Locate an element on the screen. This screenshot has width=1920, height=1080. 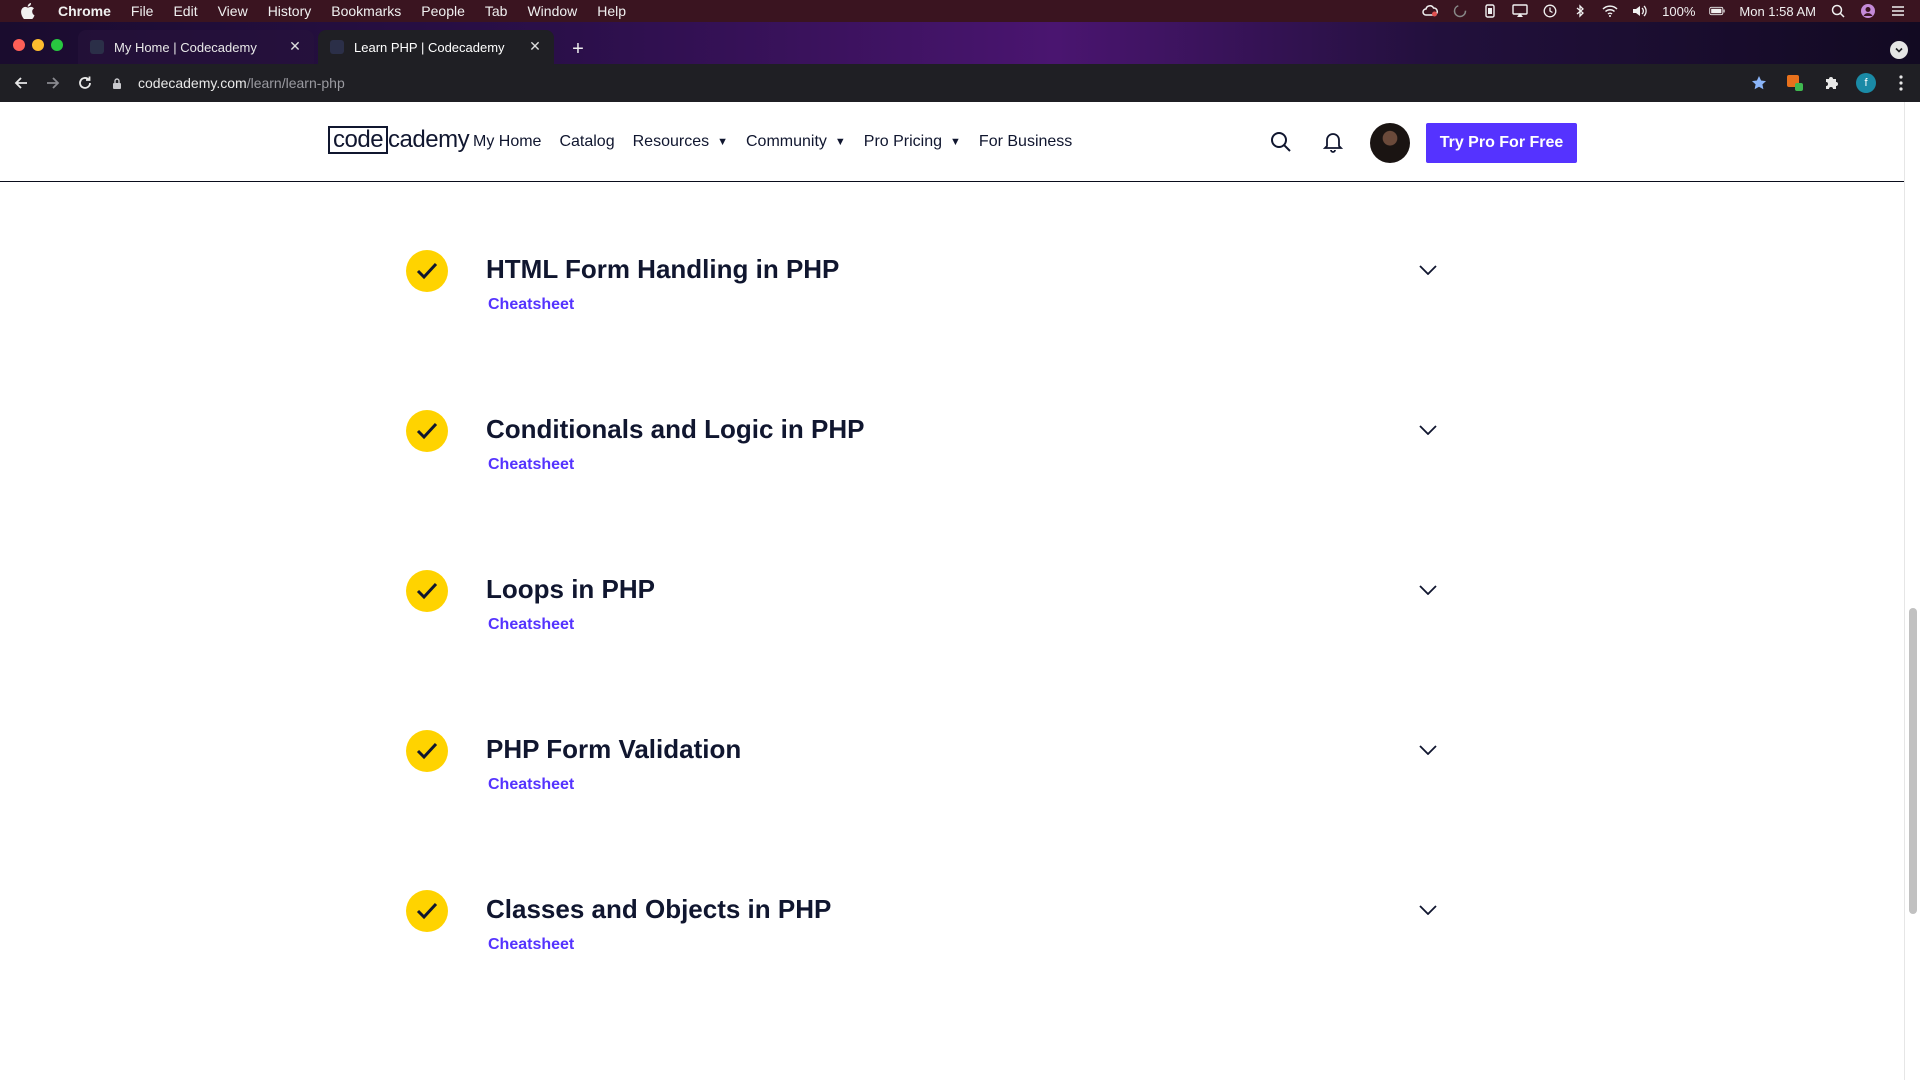
module-title: Classes and Objects in PHP is located at coordinates (658, 909).